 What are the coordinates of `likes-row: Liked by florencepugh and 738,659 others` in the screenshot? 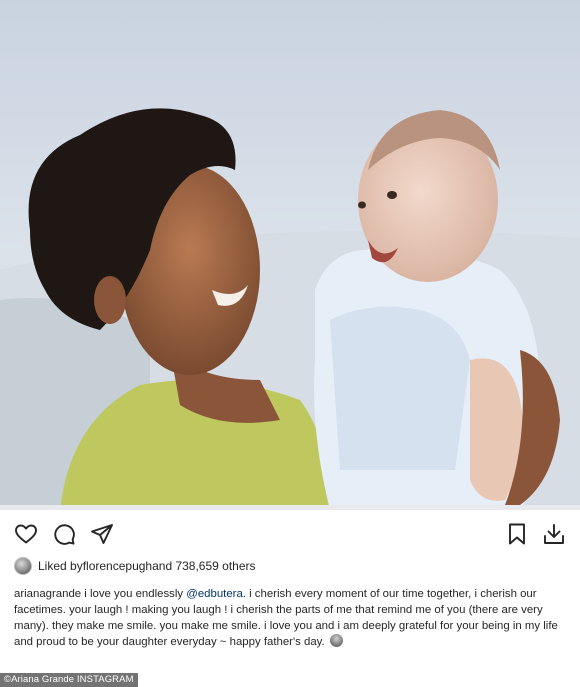 It's located at (135, 566).